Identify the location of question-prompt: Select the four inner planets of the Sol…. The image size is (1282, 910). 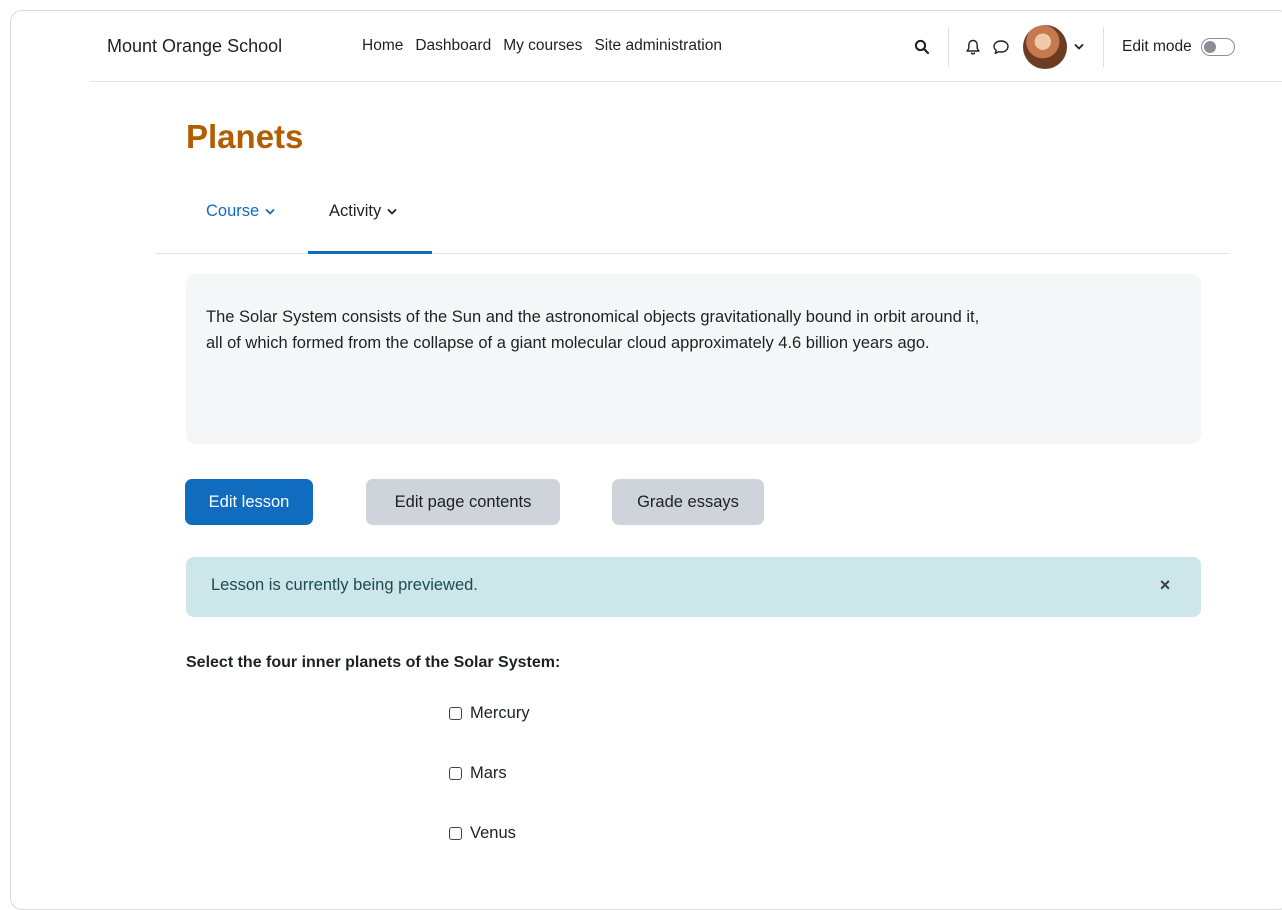
(373, 662).